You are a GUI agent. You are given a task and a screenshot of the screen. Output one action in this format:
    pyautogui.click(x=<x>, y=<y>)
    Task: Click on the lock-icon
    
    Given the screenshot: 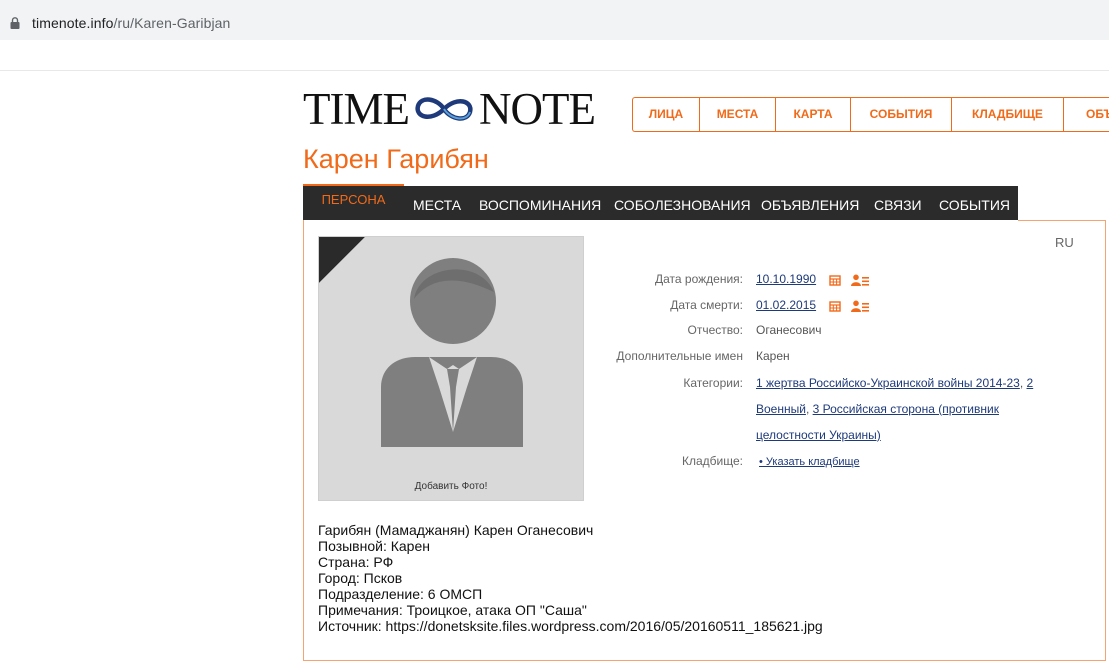 What is the action you would take?
    pyautogui.click(x=15, y=23)
    